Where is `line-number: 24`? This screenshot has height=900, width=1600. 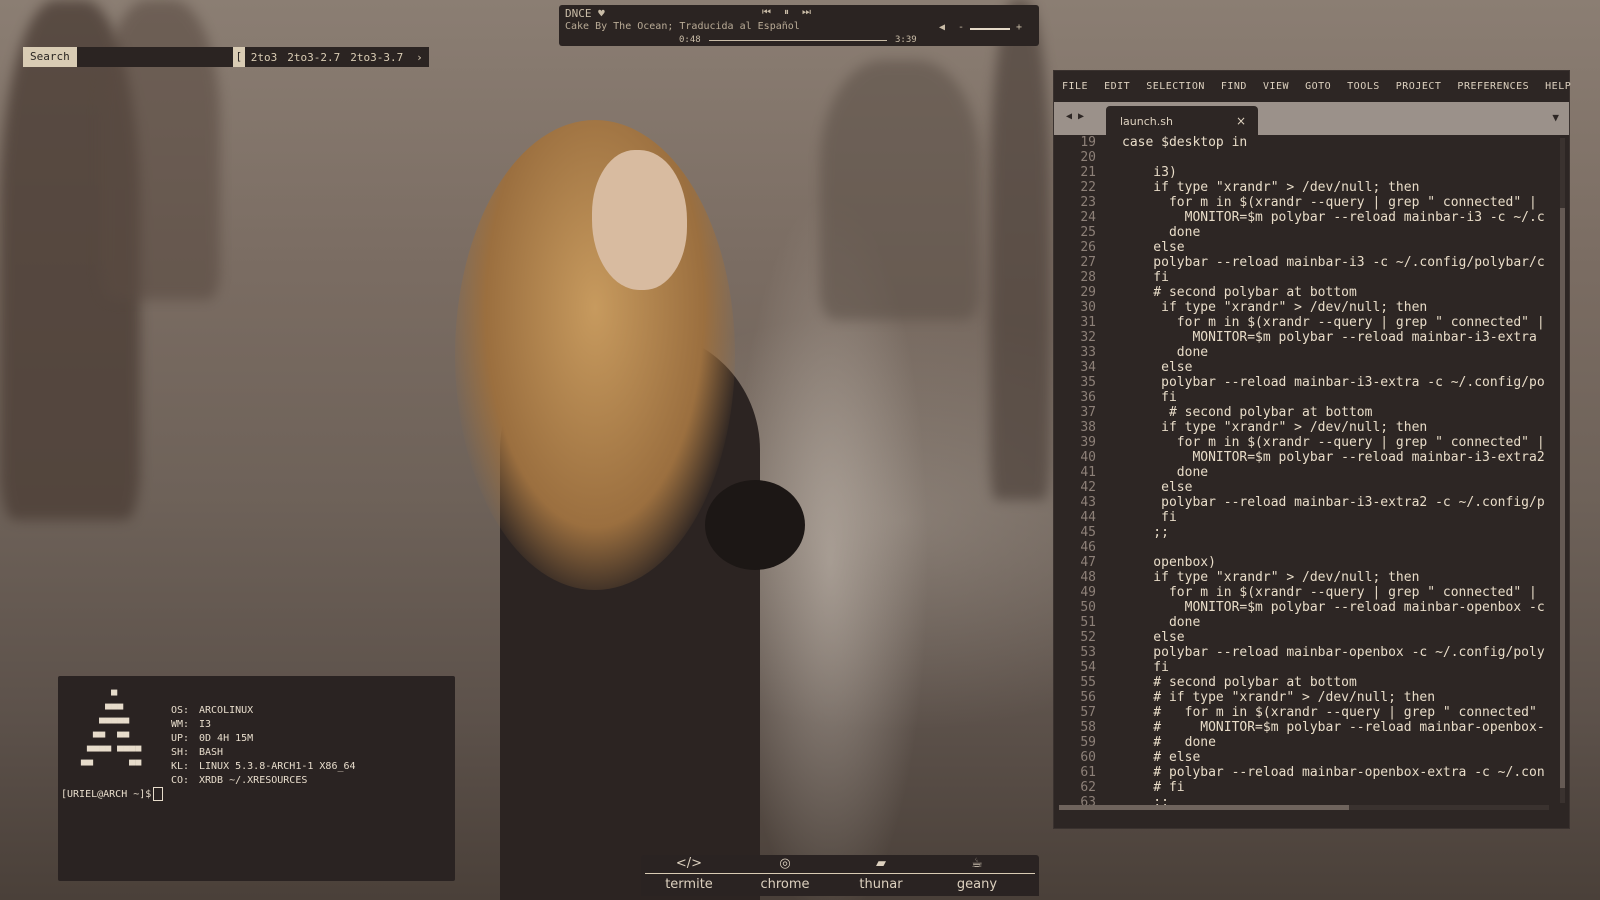 line-number: 24 is located at coordinates (1088, 217).